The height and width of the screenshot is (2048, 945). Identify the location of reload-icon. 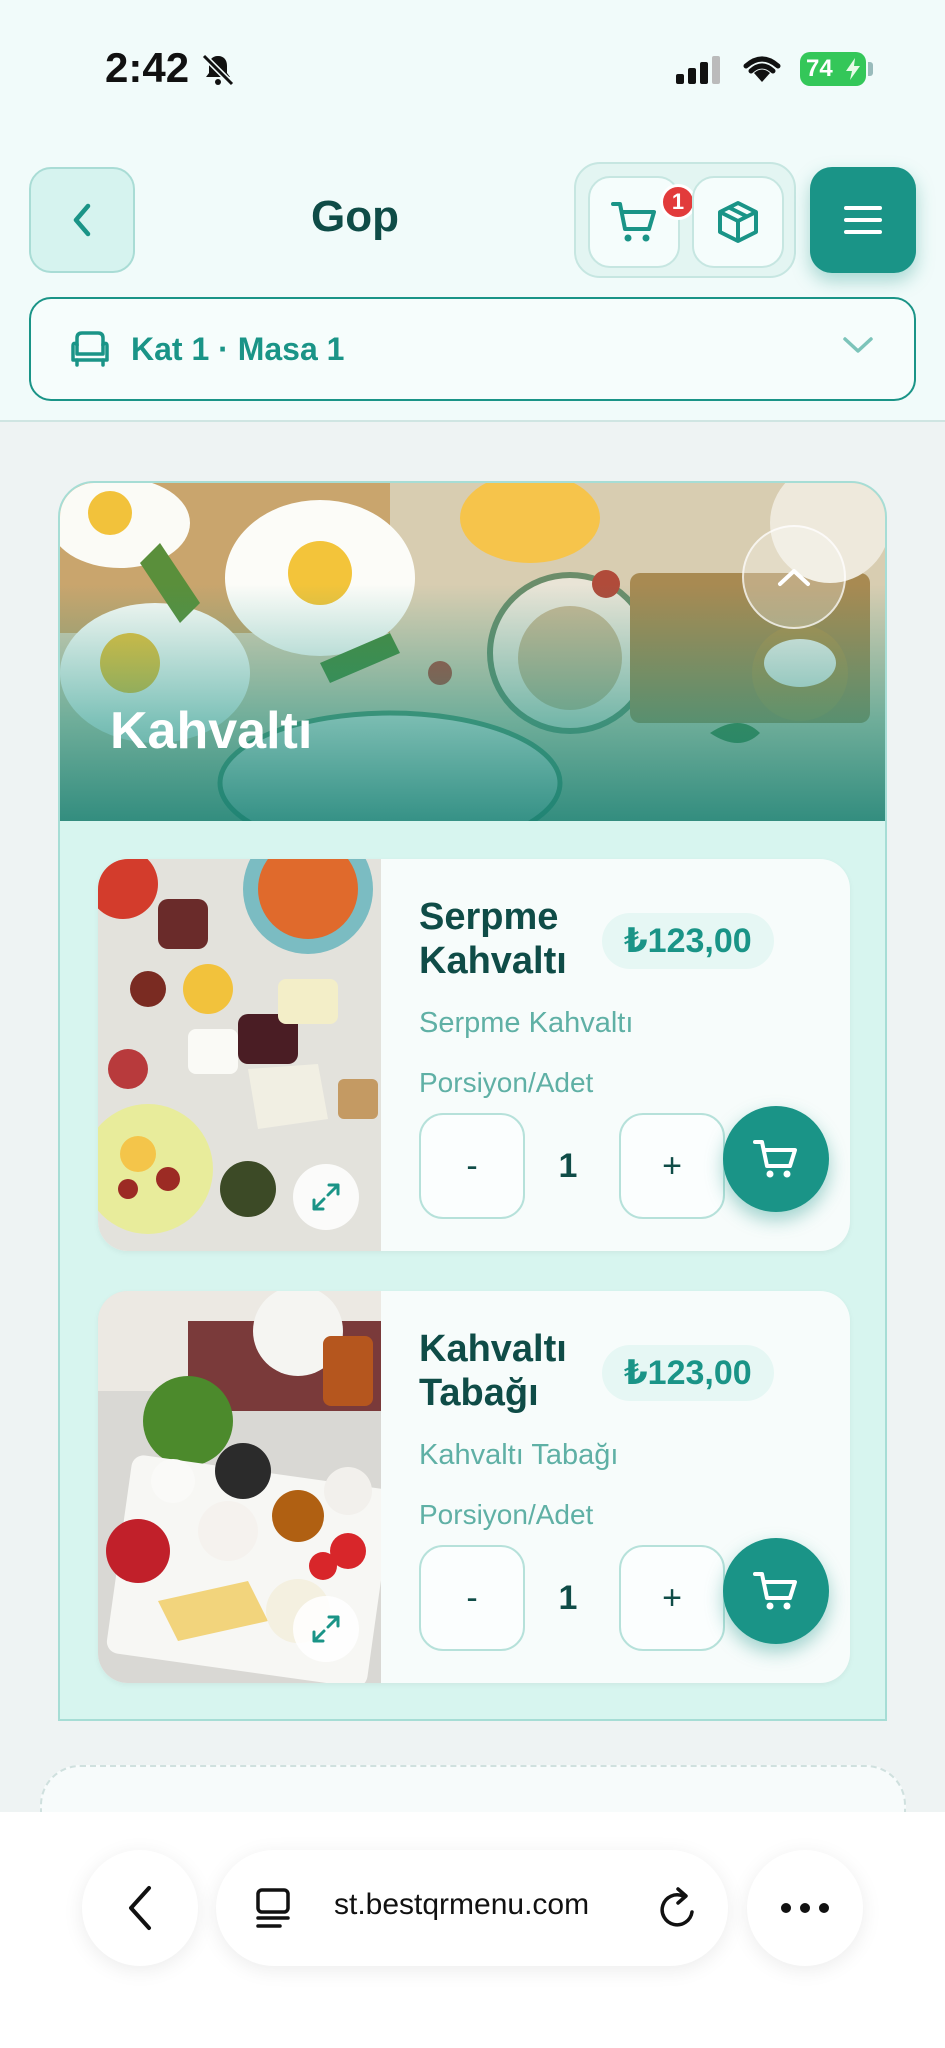
(678, 1908).